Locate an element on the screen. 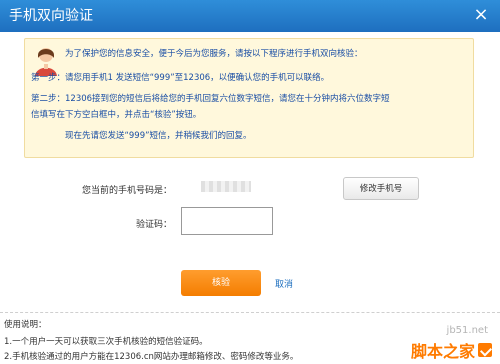 This screenshot has width=500, height=364. watermark-logo: 脚本之家 is located at coordinates (451, 350).